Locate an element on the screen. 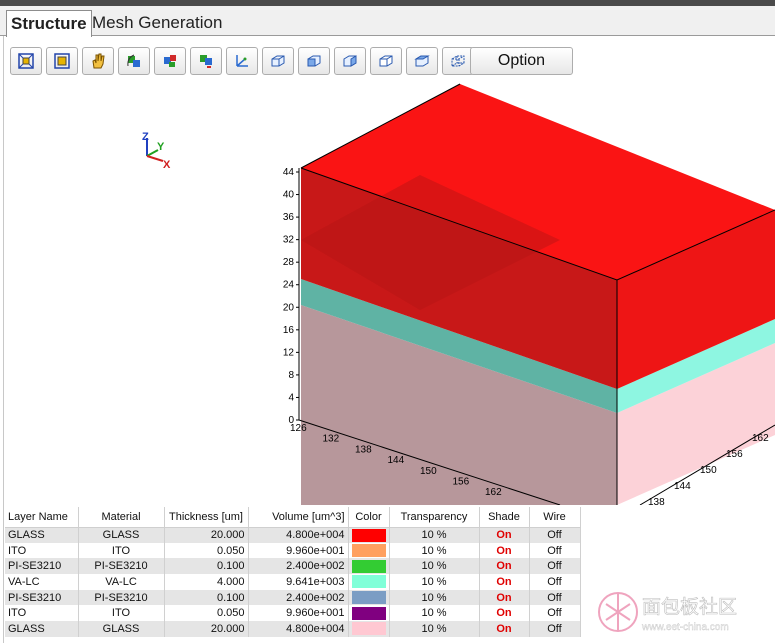 The image size is (775, 643). volume-cell: 9.641e+003 is located at coordinates (298, 582).